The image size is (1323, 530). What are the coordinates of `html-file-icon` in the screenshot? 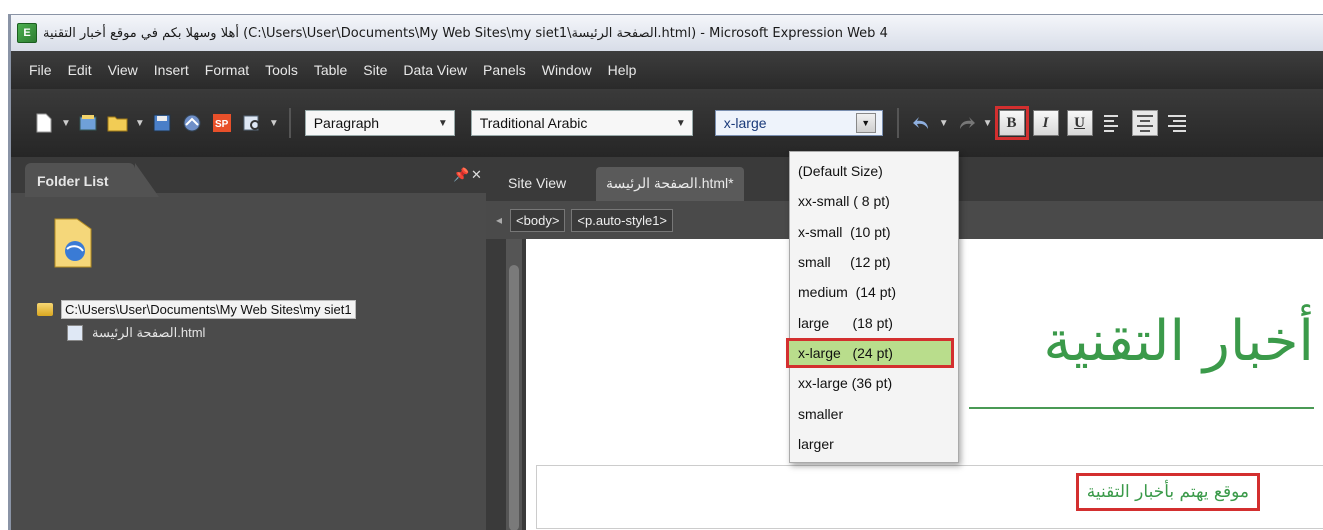 It's located at (75, 333).